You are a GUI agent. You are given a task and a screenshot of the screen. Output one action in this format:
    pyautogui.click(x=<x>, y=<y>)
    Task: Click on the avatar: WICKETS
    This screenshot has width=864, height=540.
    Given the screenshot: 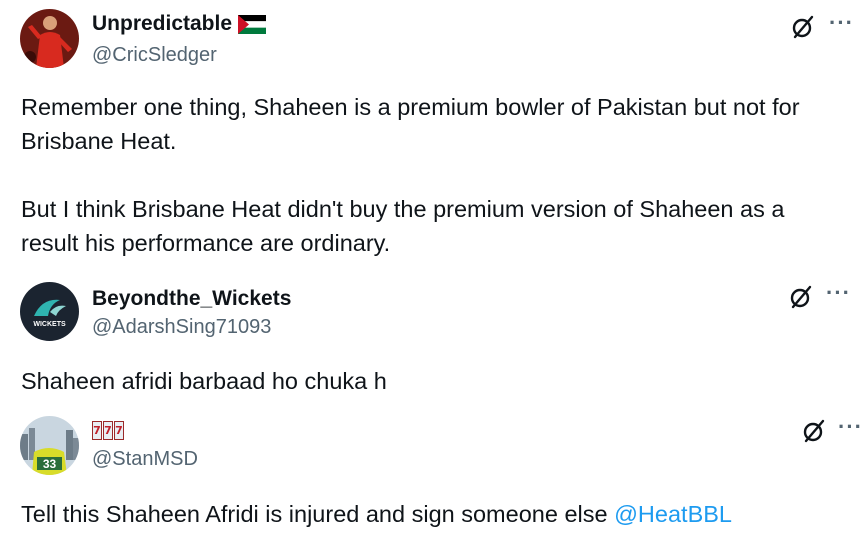 What is the action you would take?
    pyautogui.click(x=49, y=311)
    